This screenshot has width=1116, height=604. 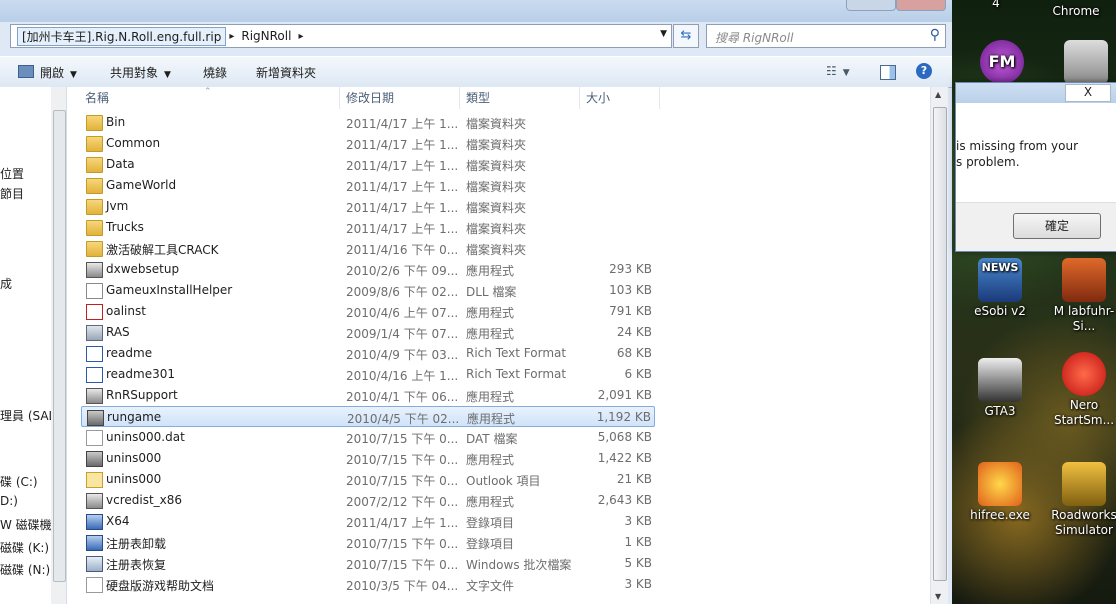 What do you see at coordinates (1035, 167) in the screenshot?
I see `error-dialog: X is missing from your s problem. 確定` at bounding box center [1035, 167].